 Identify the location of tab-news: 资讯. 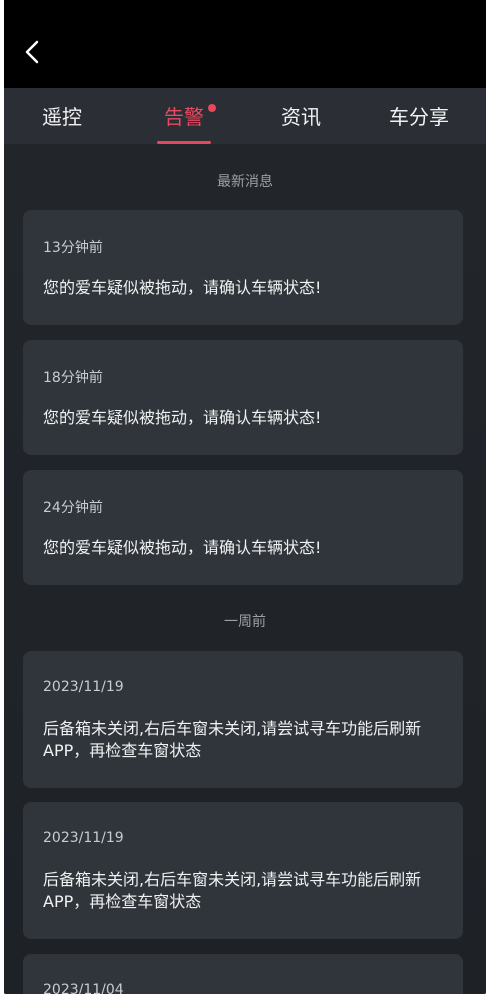
(301, 117).